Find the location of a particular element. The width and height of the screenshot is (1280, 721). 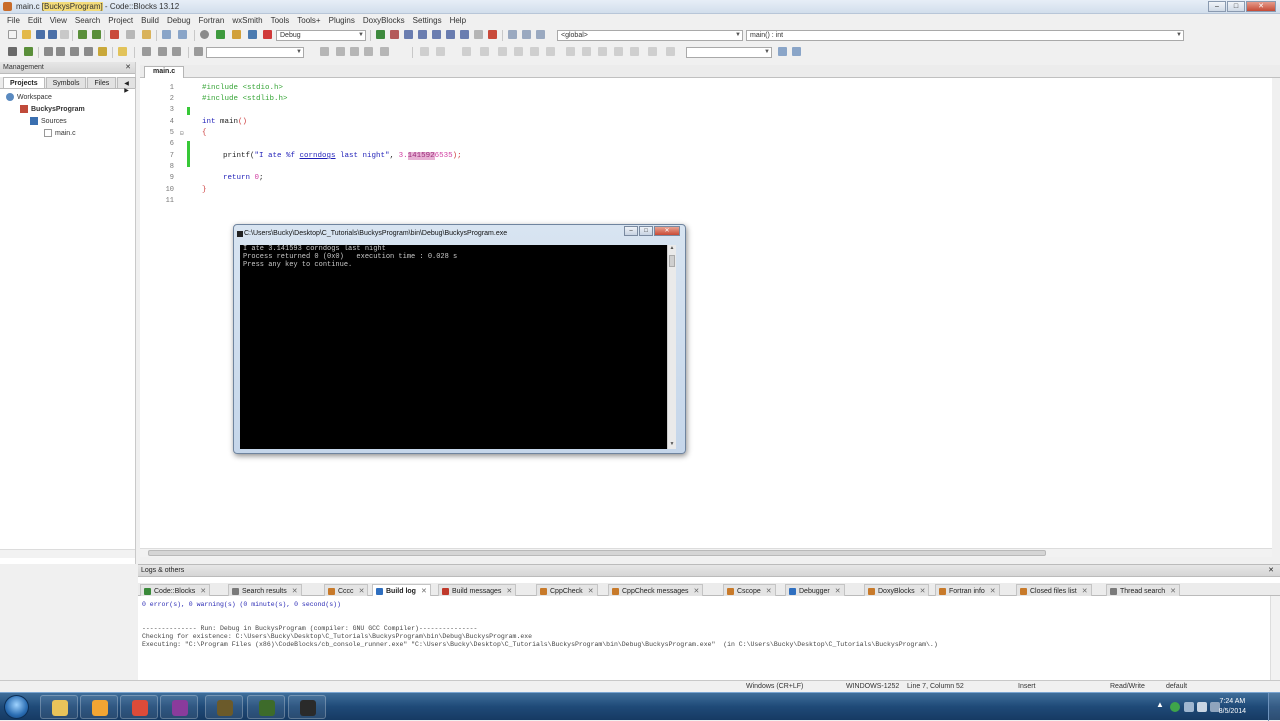

editor-hscroll-thumb is located at coordinates (597, 553).